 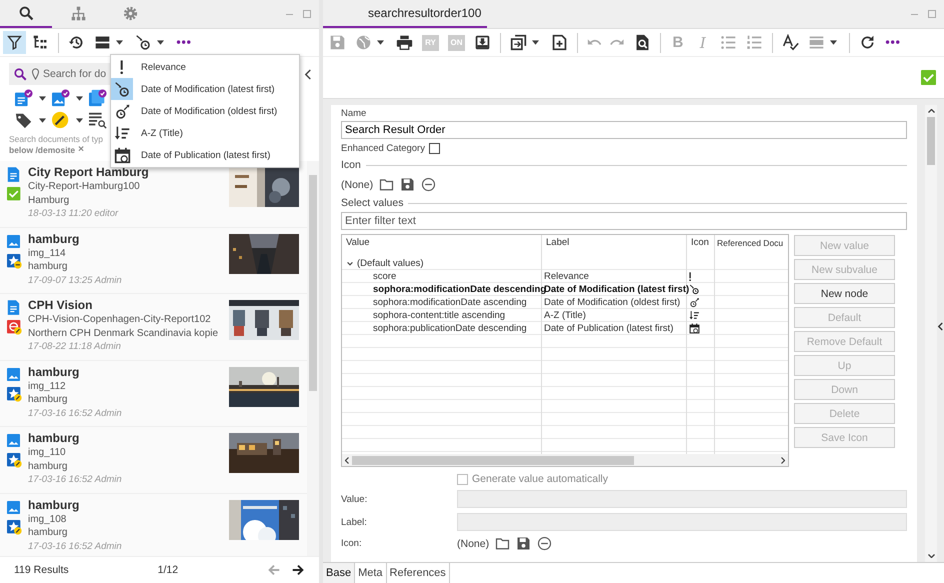 What do you see at coordinates (89, 172) in the screenshot?
I see `result-title: City Report Hamburg` at bounding box center [89, 172].